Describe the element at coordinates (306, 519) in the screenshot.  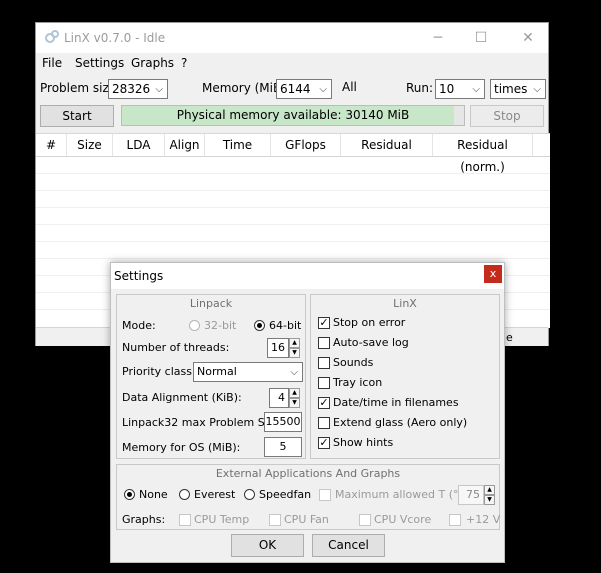
I see `cpu-fan-label: CPU Fan` at that location.